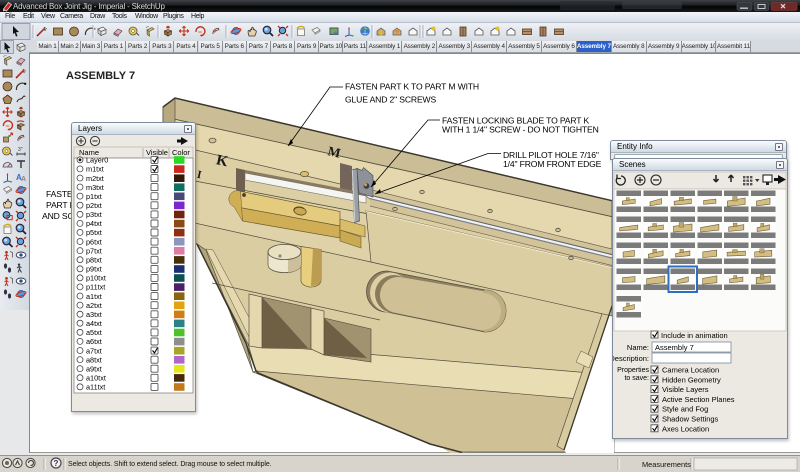 Image resolution: width=800 pixels, height=472 pixels. What do you see at coordinates (412, 87) in the screenshot?
I see `svg-text: FASTEN PART K TO PART M WITH` at bounding box center [412, 87].